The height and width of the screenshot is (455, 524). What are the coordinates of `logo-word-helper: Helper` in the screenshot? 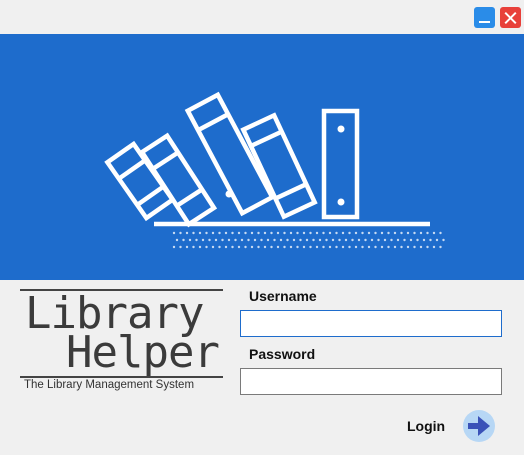 It's located at (143, 352).